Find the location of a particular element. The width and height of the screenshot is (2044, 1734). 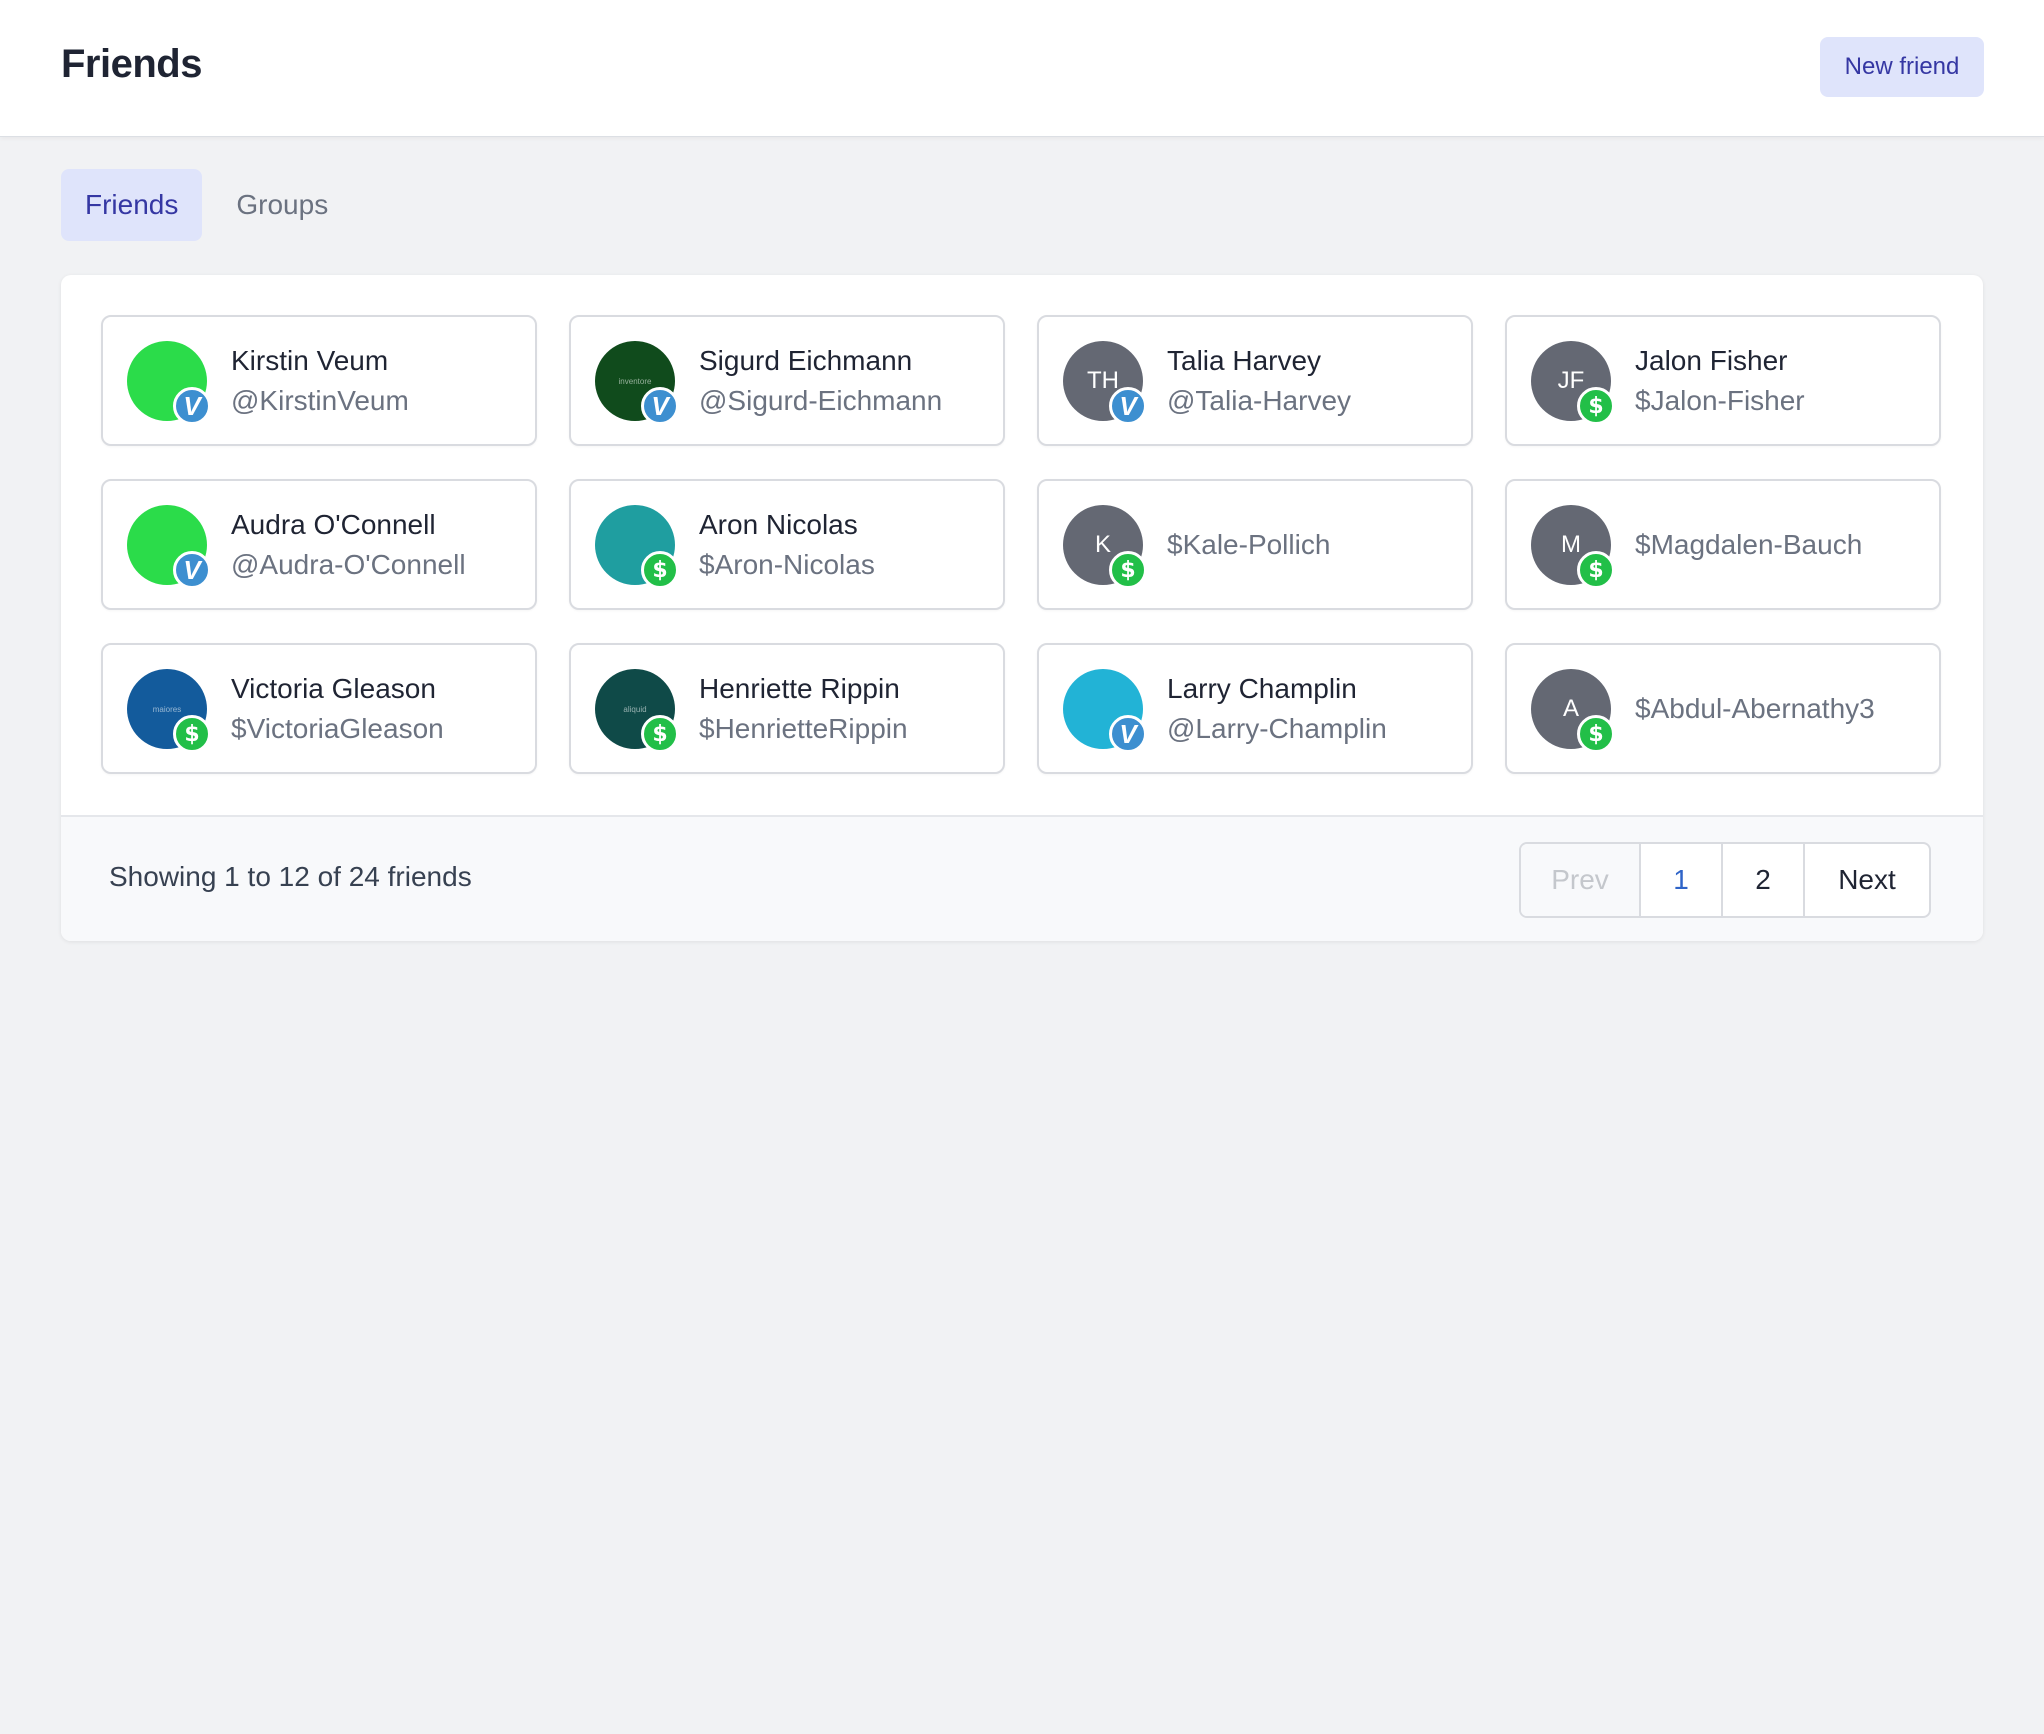

tab-bar: Friends Groups is located at coordinates (206, 205).